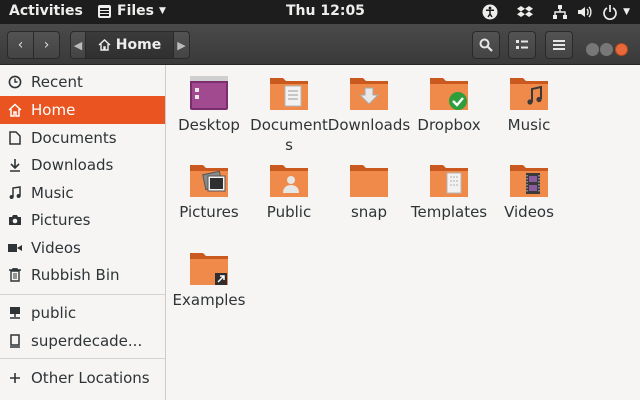 Image resolution: width=640 pixels, height=400 pixels. I want to click on file-name: Public, so click(289, 212).